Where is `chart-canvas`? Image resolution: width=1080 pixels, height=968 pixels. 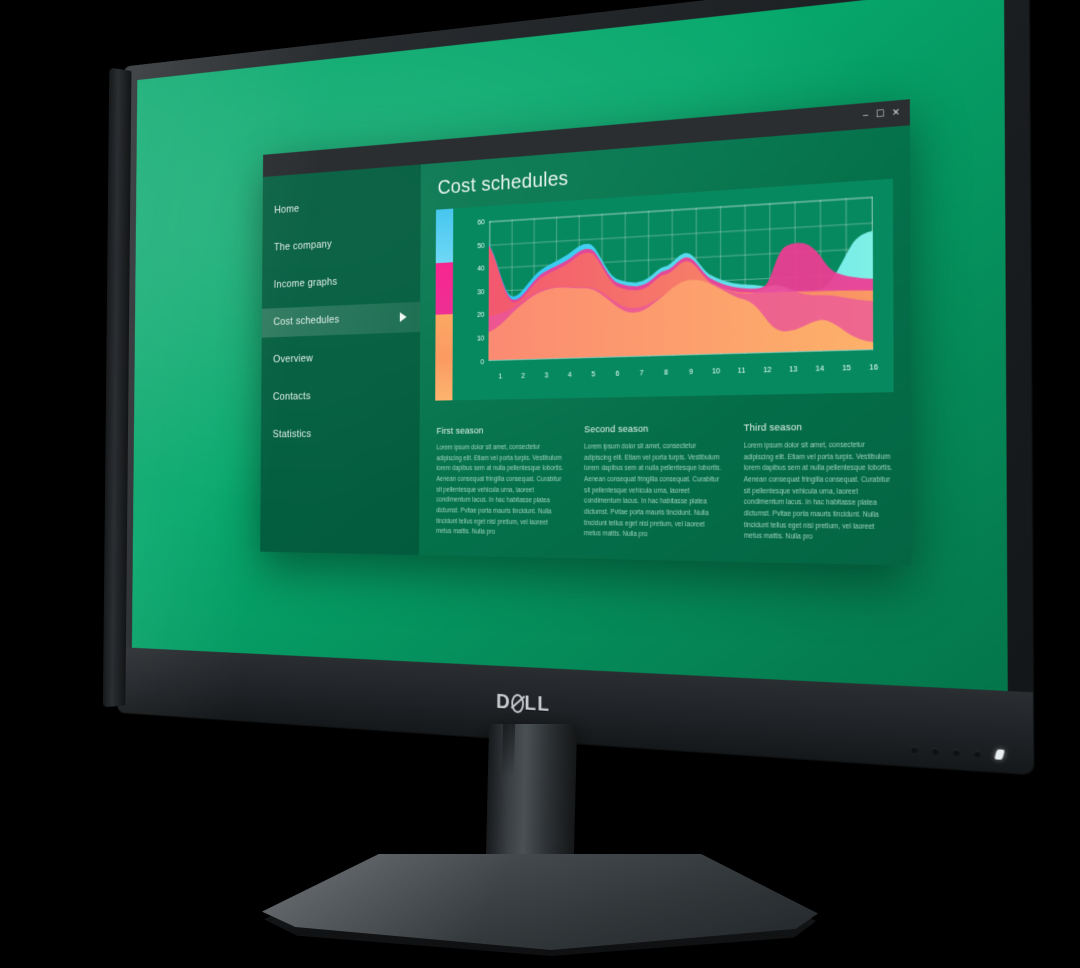
chart-canvas is located at coordinates (681, 278).